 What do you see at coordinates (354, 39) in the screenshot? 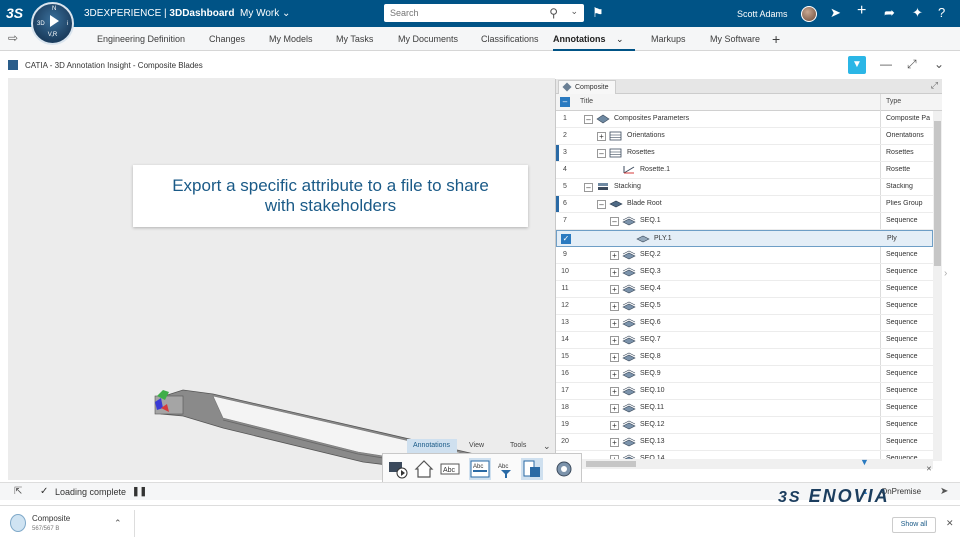
I see `tab-my-tasks: My Tasks` at bounding box center [354, 39].